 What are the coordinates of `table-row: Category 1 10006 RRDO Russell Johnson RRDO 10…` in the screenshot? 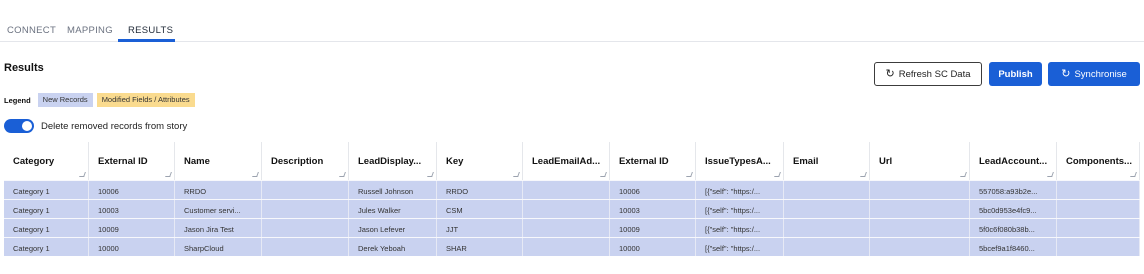 It's located at (572, 189).